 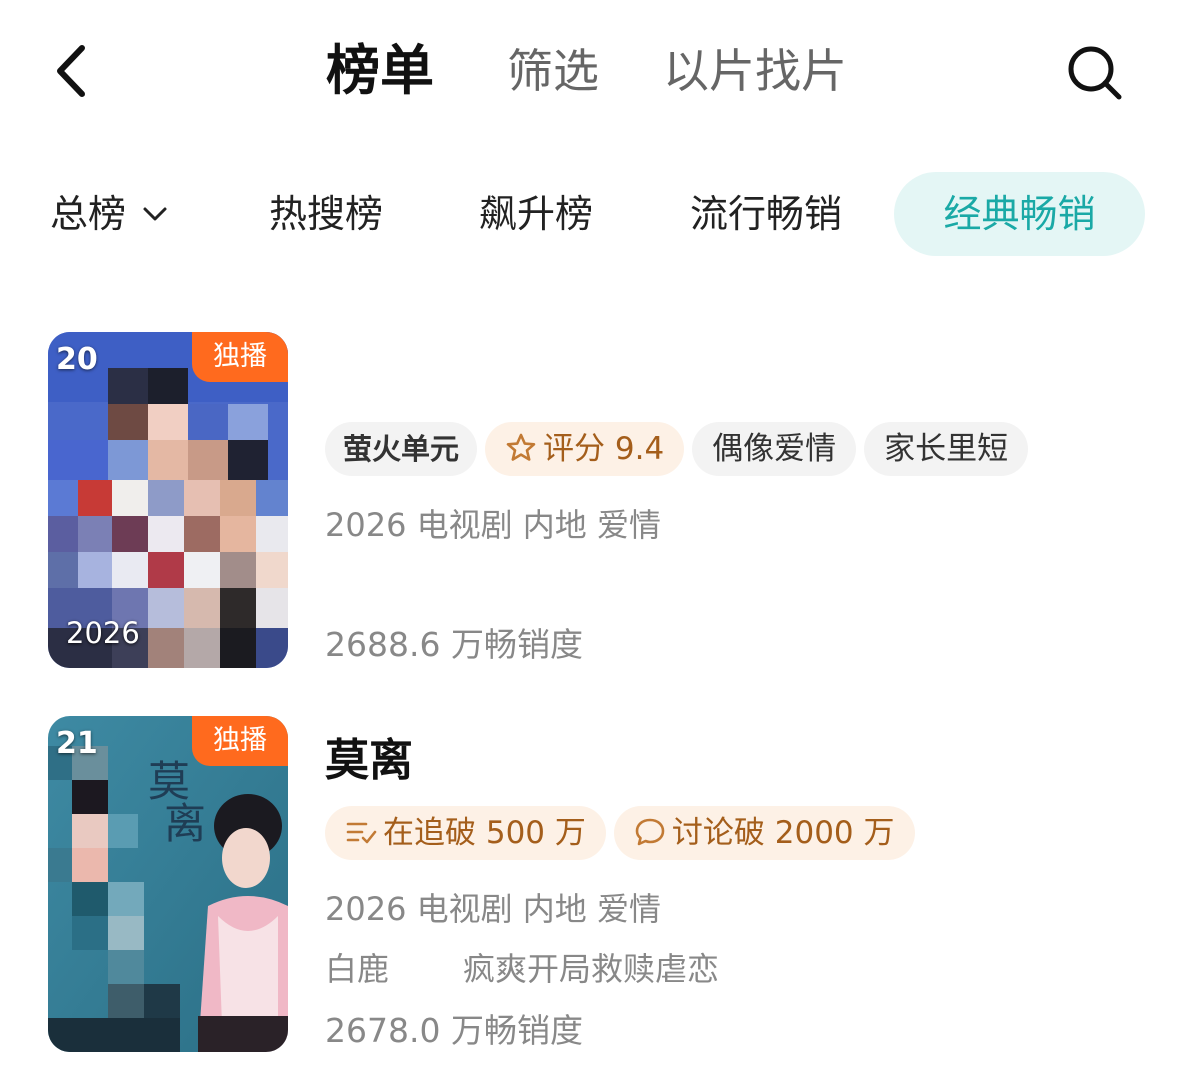 I want to click on tag-row: 在追破 500 万 讨论破 2000 万, so click(x=624, y=833).